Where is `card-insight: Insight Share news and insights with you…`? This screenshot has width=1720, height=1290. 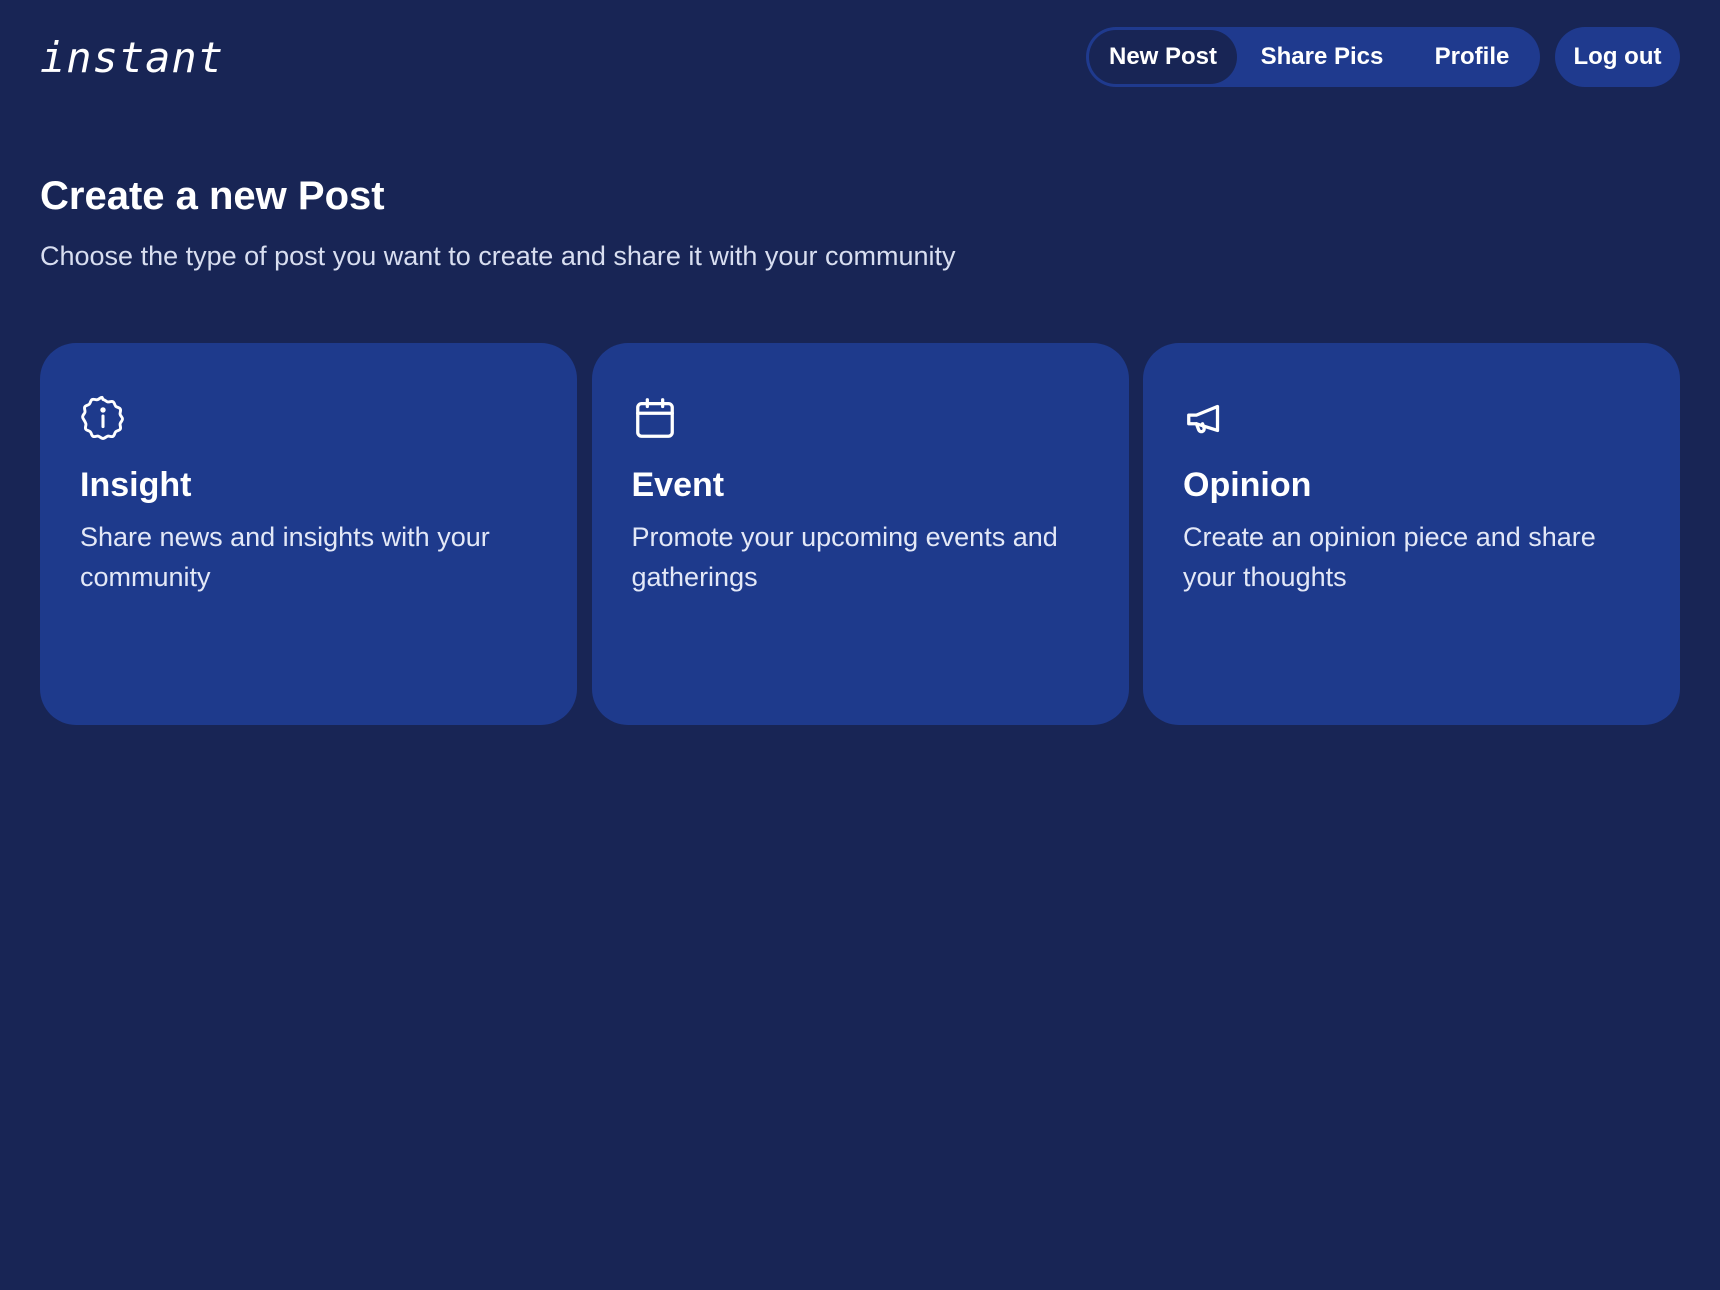
card-insight: Insight Share news and insights with you… is located at coordinates (308, 534).